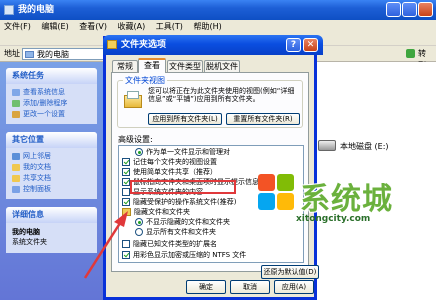 The image size is (436, 300). What do you see at coordinates (222, 66) in the screenshot?
I see `tab-offline-files: 脱机文件` at bounding box center [222, 66].